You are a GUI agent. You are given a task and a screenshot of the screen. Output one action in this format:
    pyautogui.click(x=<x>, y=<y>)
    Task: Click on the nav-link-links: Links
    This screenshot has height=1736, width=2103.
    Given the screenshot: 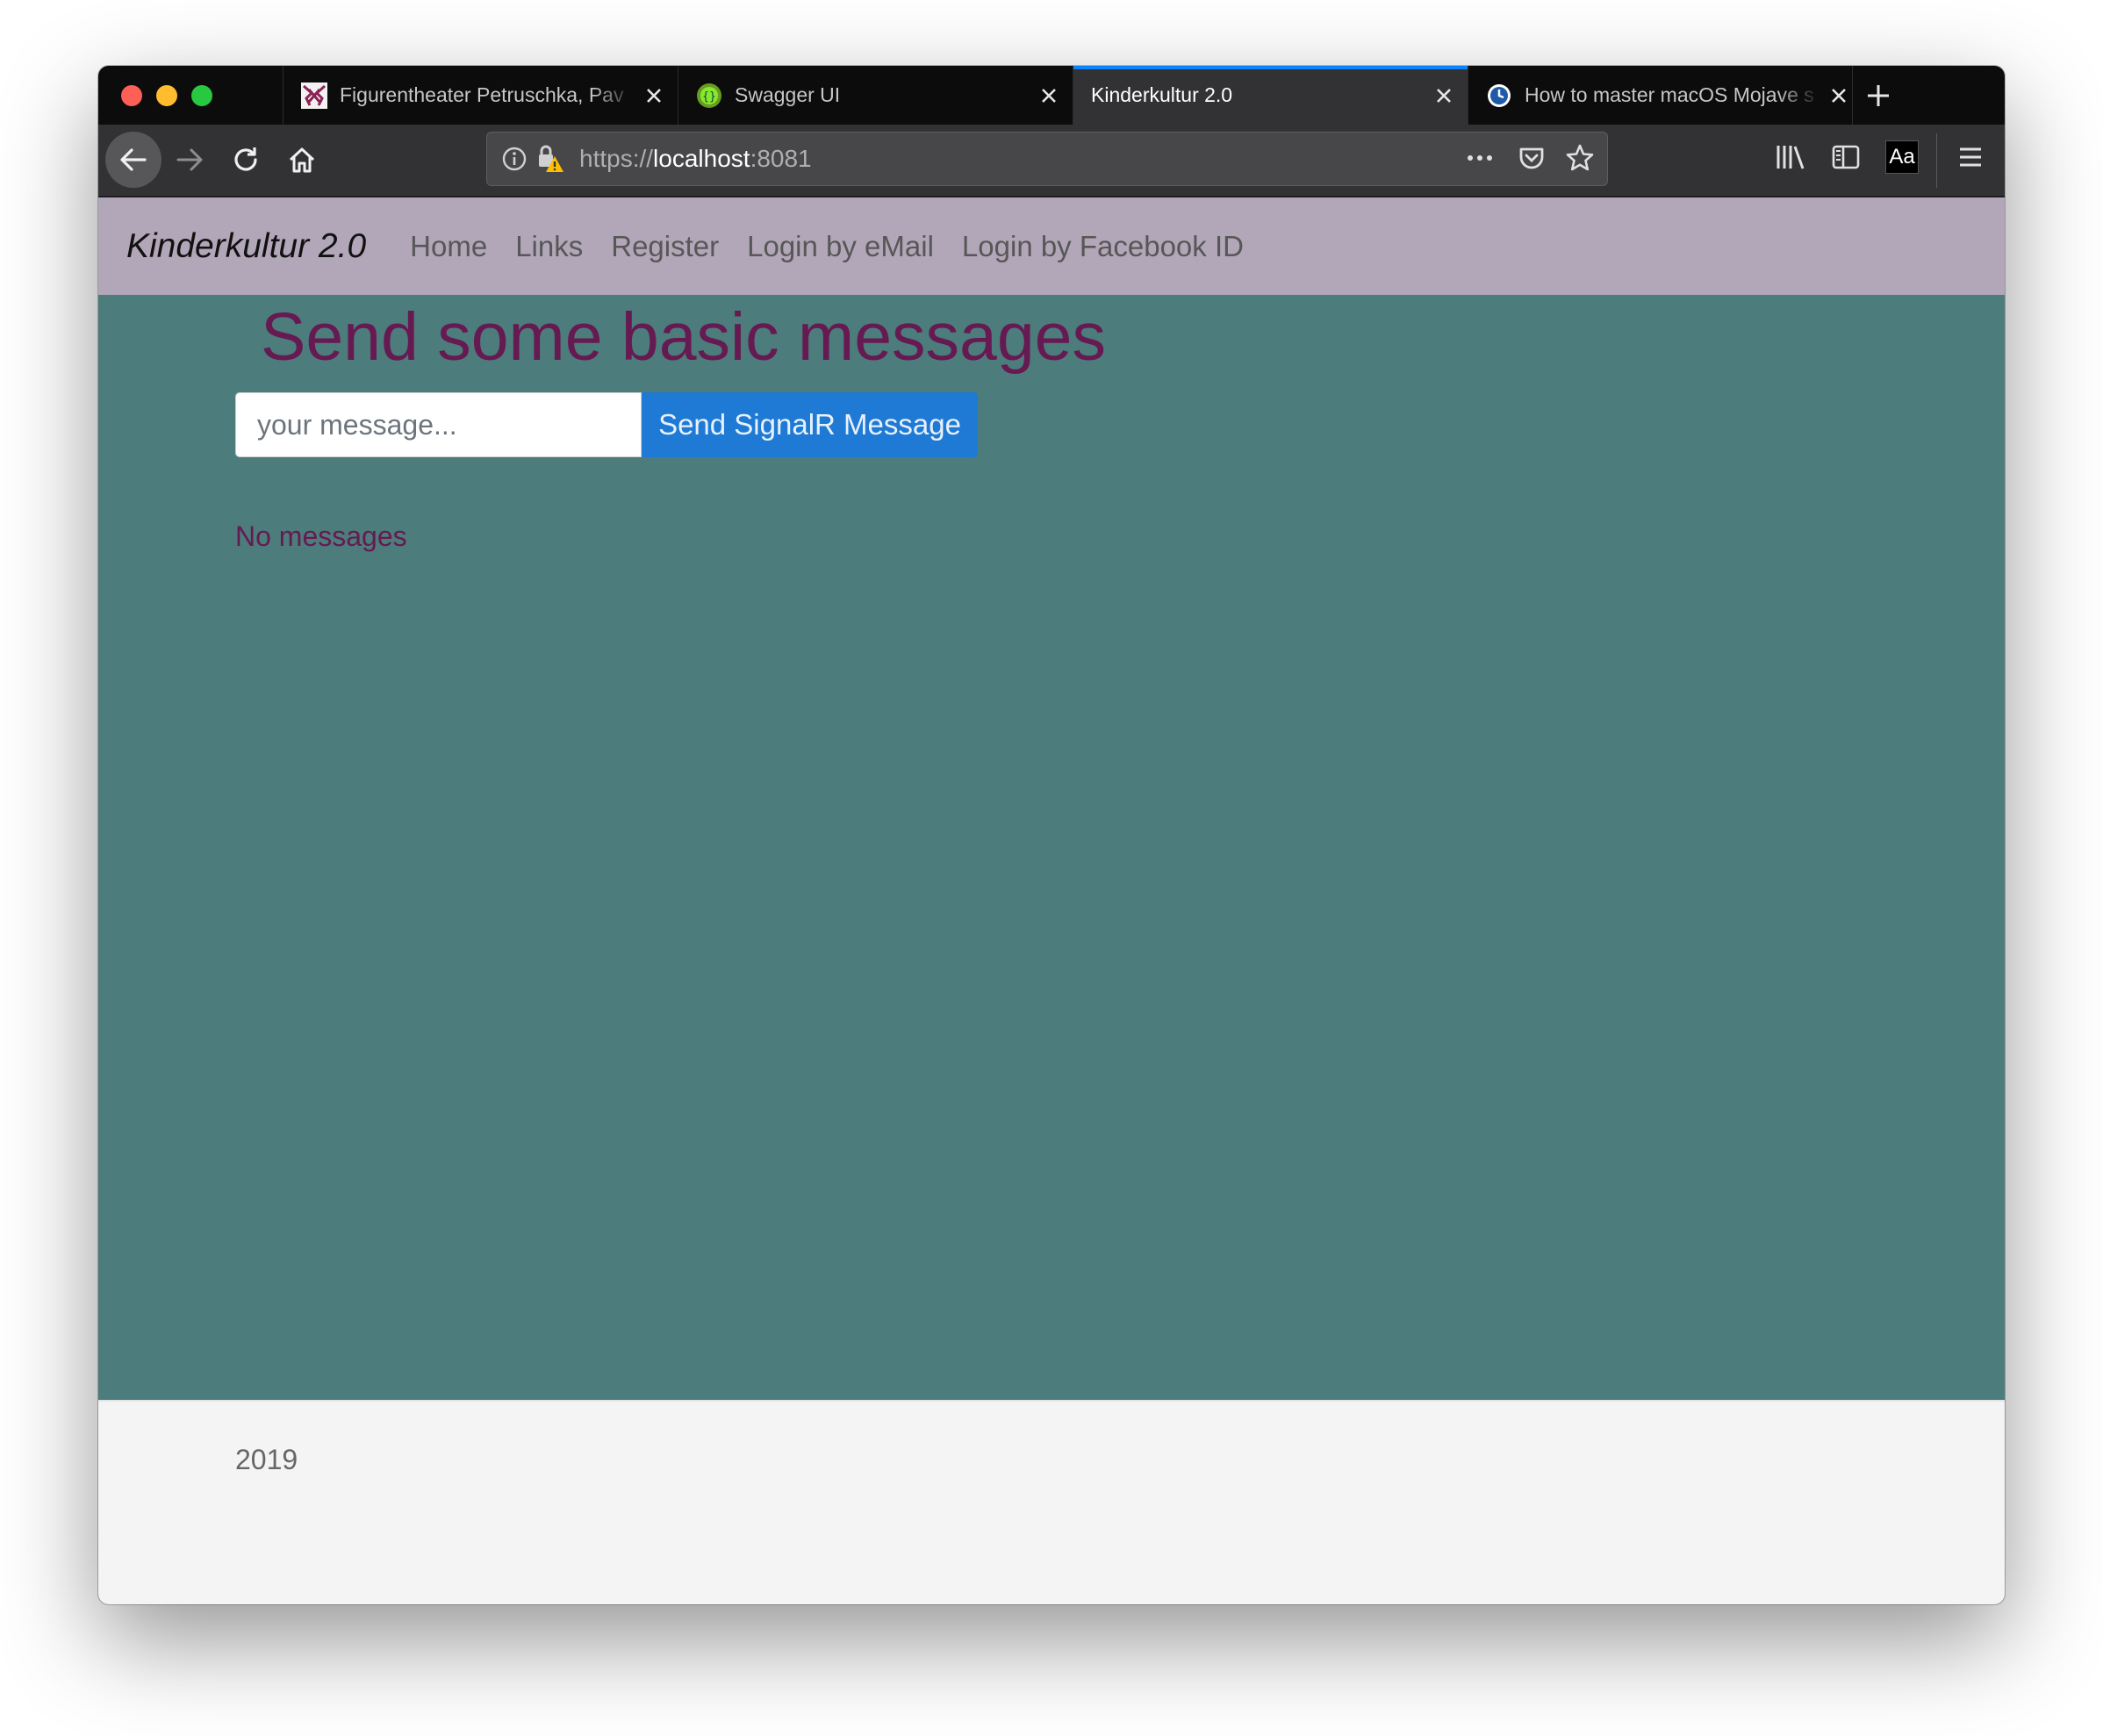 What is the action you would take?
    pyautogui.click(x=549, y=247)
    